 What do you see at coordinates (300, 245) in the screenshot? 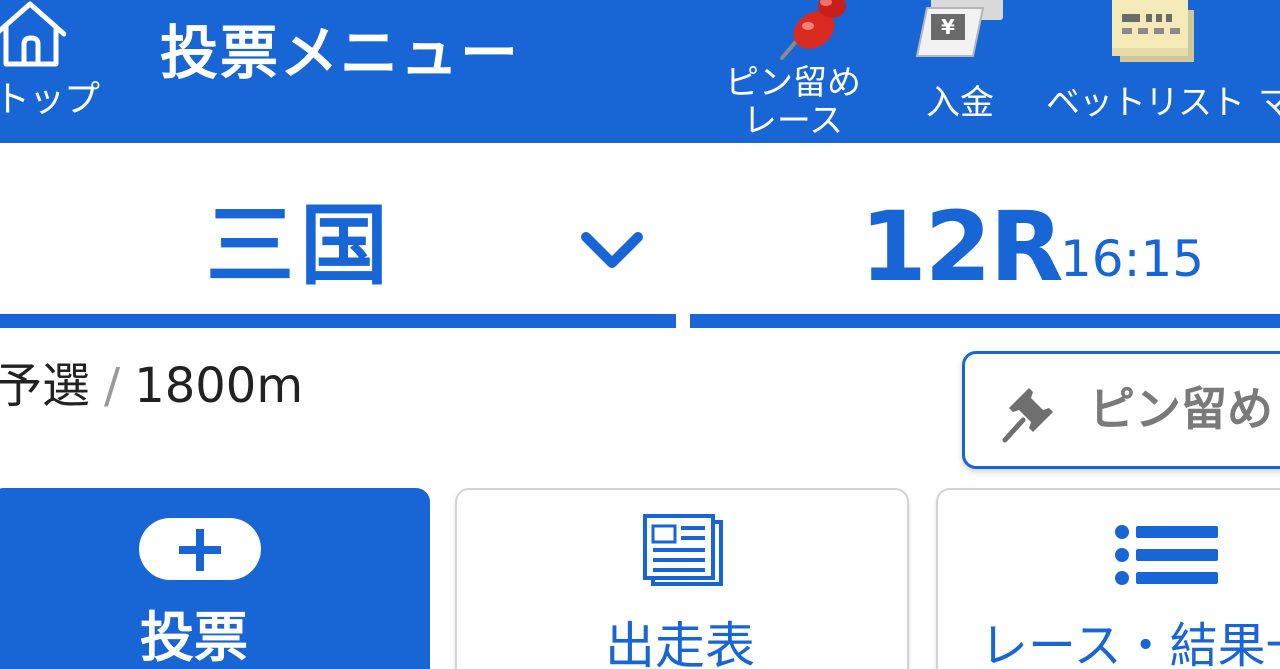
I see `venue-name: 三国` at bounding box center [300, 245].